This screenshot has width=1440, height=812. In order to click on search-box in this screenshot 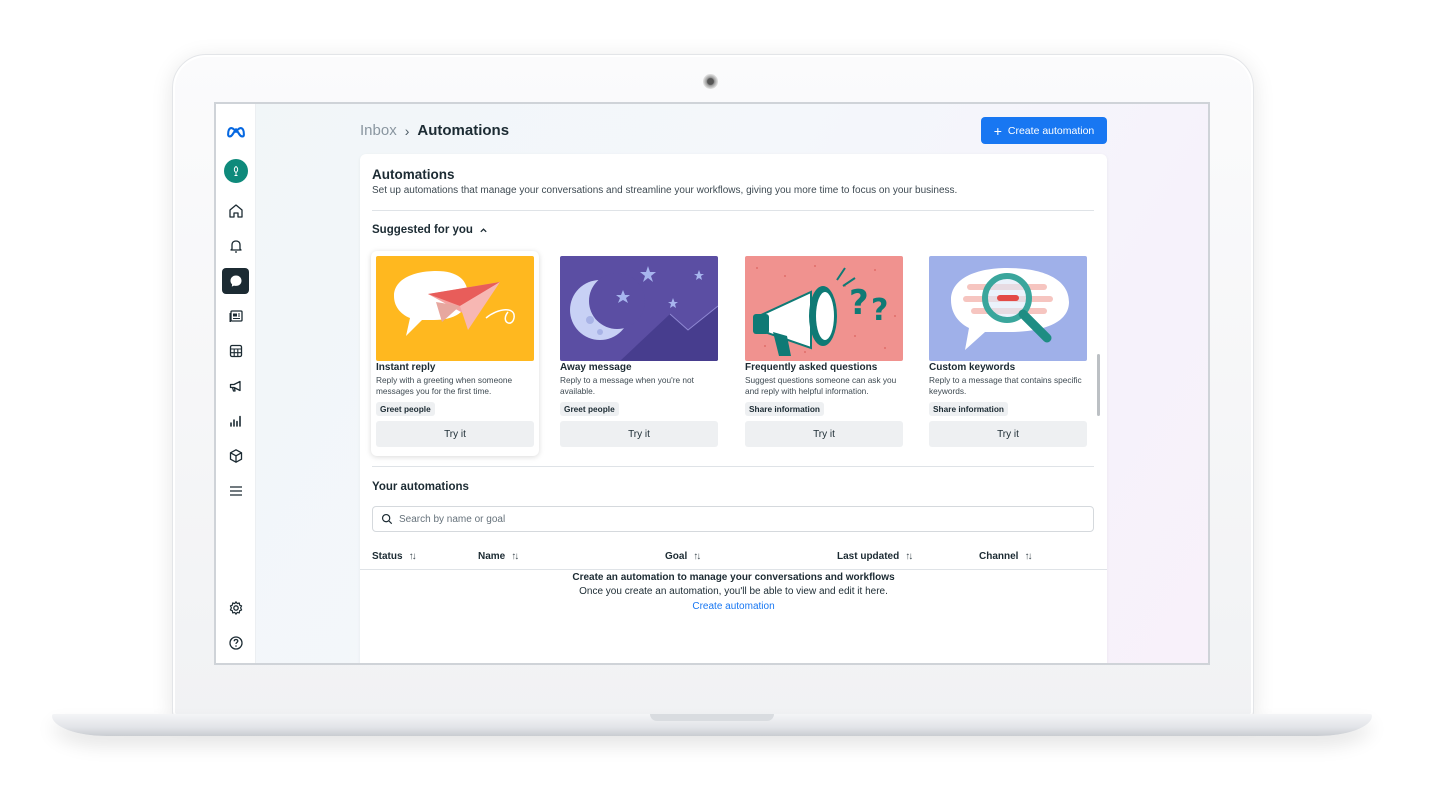, I will do `click(733, 519)`.